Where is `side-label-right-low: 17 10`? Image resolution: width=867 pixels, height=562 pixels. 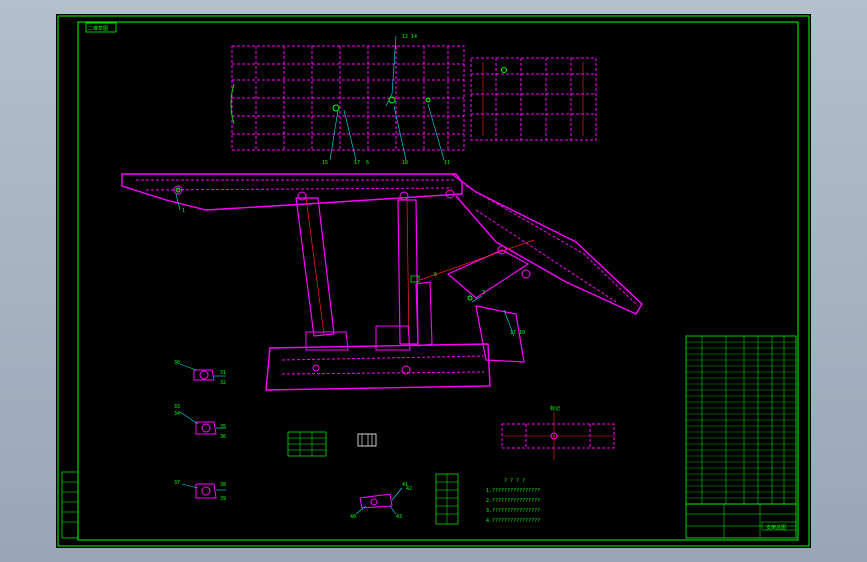
side-label-right-low: 17 10 is located at coordinates (517, 333).